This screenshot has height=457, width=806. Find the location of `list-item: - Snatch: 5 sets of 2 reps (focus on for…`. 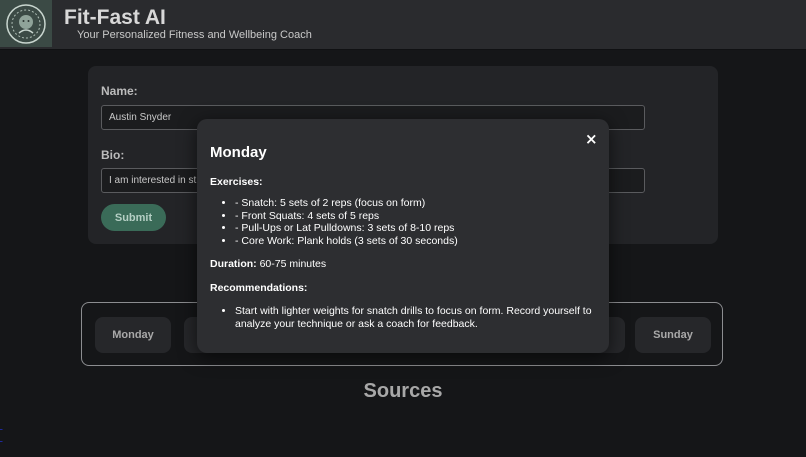

list-item: - Snatch: 5 sets of 2 reps (focus on for… is located at coordinates (346, 203).